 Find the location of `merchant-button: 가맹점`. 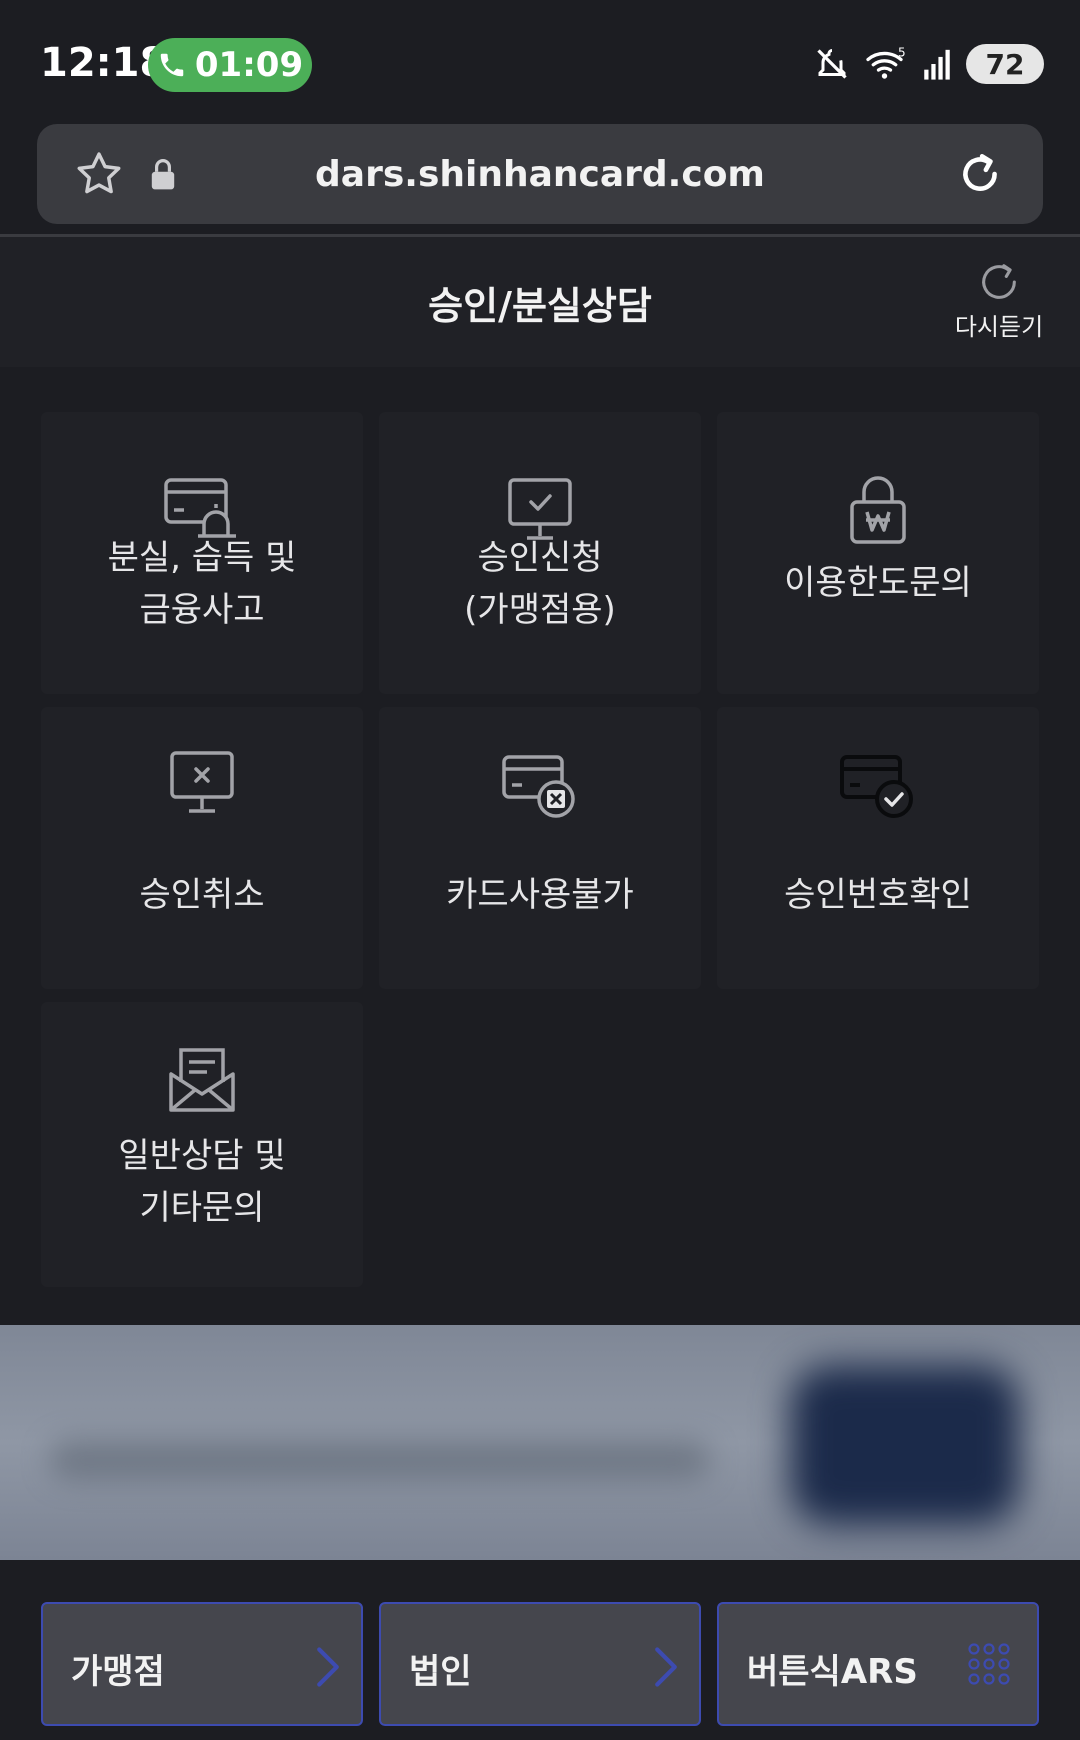

merchant-button: 가맹점 is located at coordinates (202, 1664).